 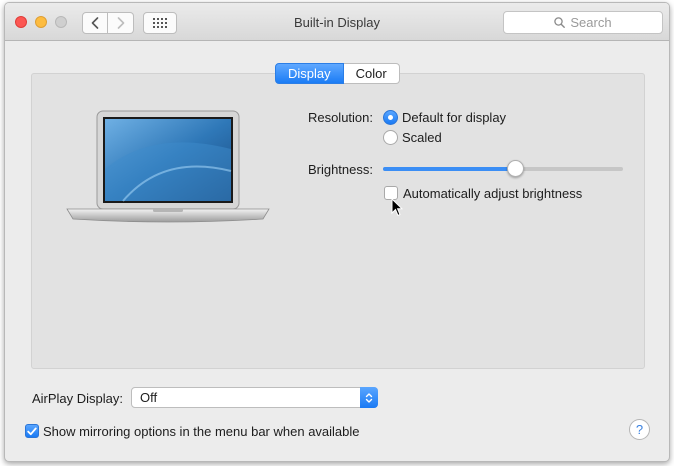 I want to click on brightness-slider-fill, so click(x=449, y=169).